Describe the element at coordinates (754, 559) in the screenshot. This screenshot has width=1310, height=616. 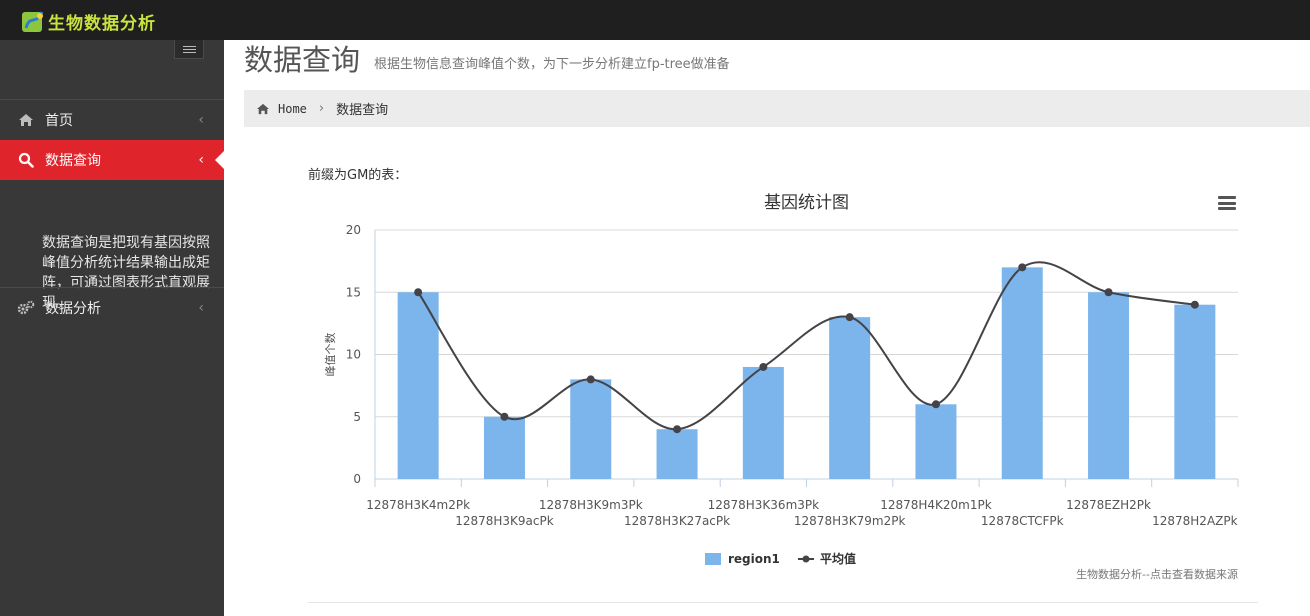
I see `legend-label-region1: region1` at that location.